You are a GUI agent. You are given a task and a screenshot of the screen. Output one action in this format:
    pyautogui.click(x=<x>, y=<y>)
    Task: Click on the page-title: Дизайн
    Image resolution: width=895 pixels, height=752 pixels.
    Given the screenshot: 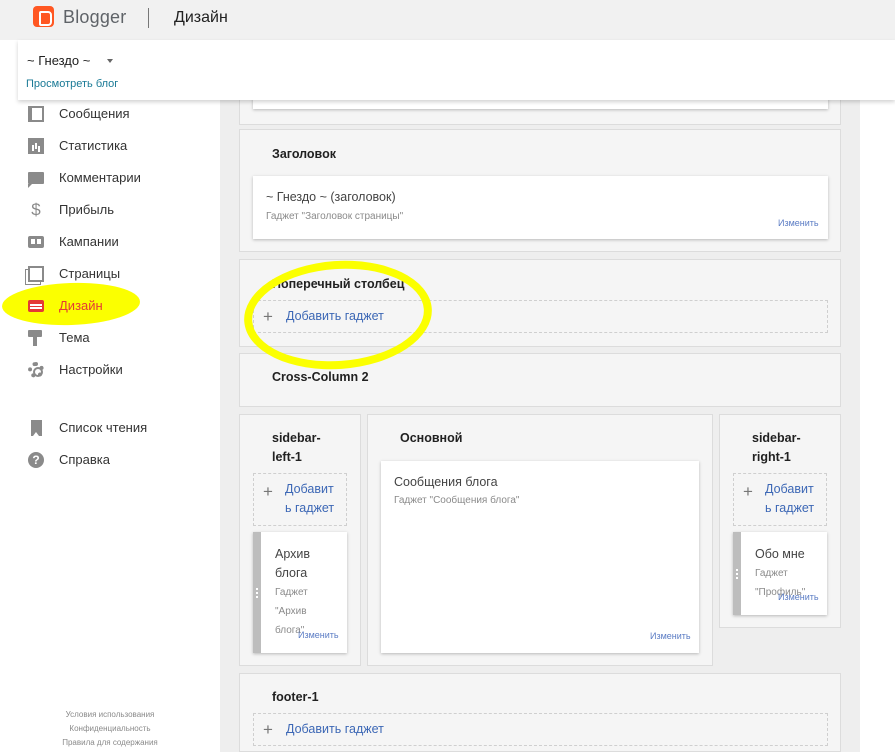 What is the action you would take?
    pyautogui.click(x=201, y=17)
    